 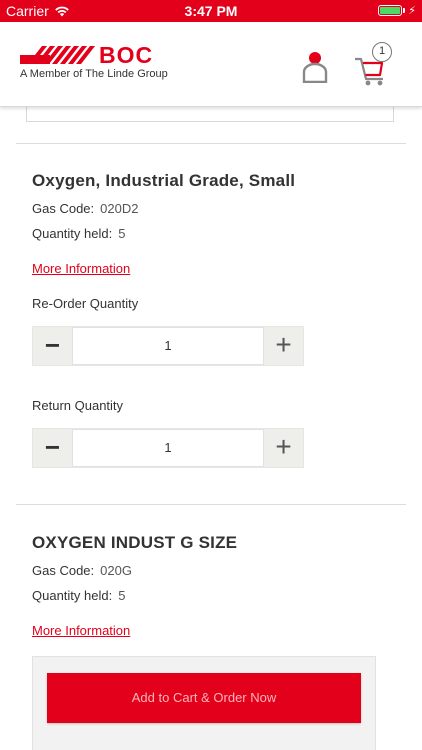 I want to click on return-quantity-input: 1, so click(x=168, y=448).